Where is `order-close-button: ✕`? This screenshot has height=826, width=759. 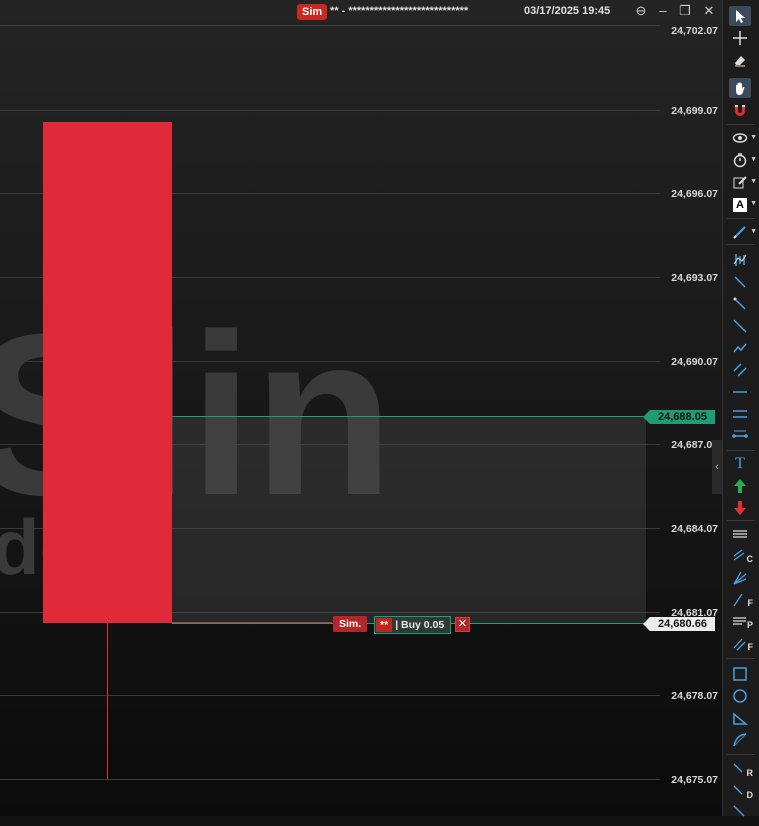
order-close-button: ✕ is located at coordinates (462, 624).